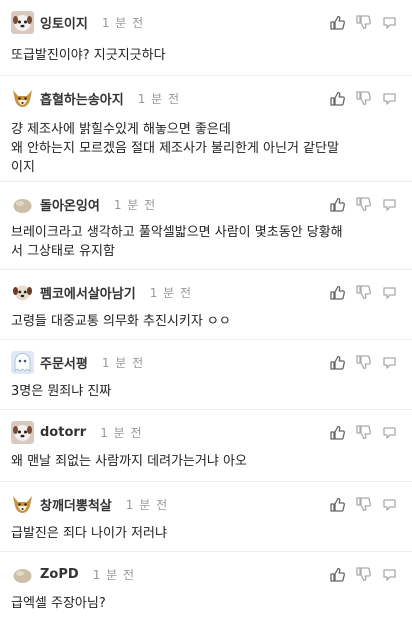 Image resolution: width=412 pixels, height=621 pixels. Describe the element at coordinates (121, 321) in the screenshot. I see `comment-text: 고령들 대중교통 의무화 추진시키자 ㅇㅇ` at that location.